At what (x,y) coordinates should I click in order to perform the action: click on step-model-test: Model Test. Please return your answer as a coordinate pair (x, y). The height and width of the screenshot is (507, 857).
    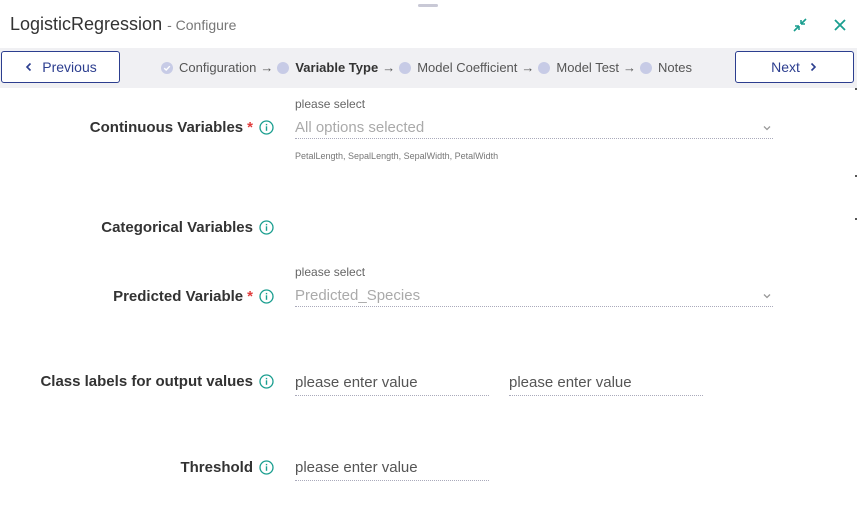
    Looking at the image, I should click on (578, 67).